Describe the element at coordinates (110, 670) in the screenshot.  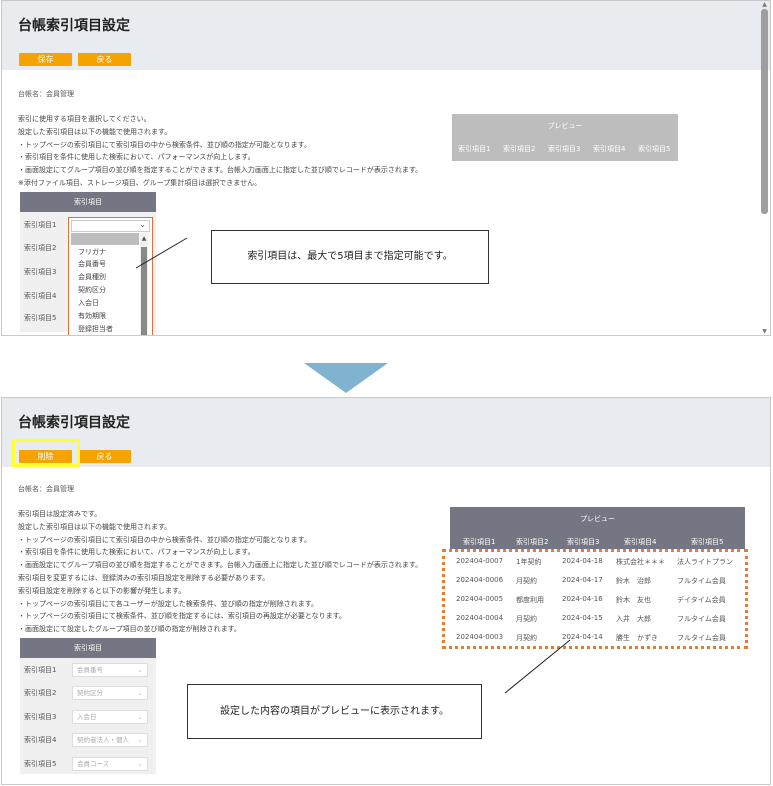
I see `index-select-disabled: 会員番号 ⌄` at that location.